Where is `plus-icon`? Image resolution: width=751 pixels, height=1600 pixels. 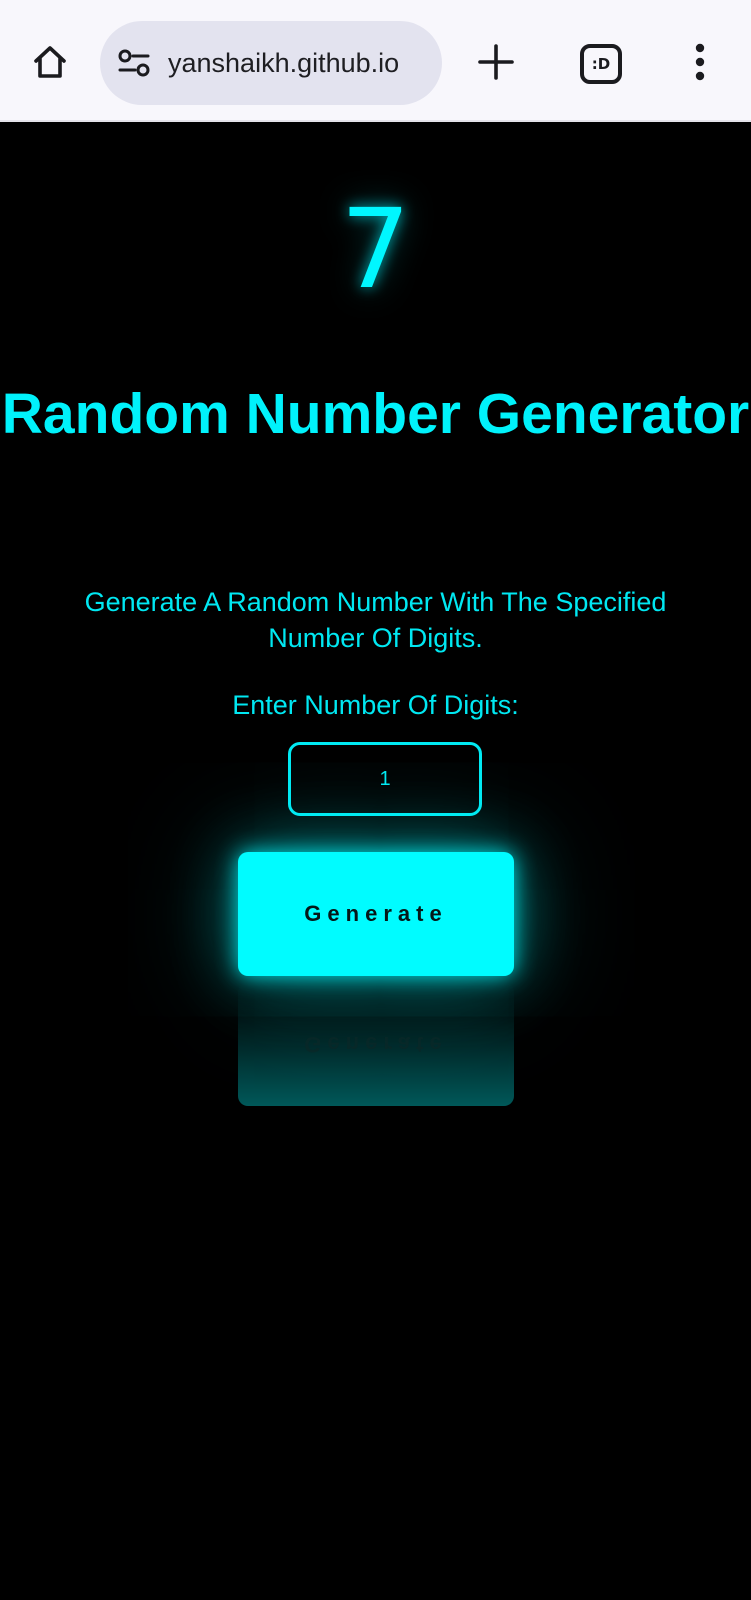 plus-icon is located at coordinates (496, 64).